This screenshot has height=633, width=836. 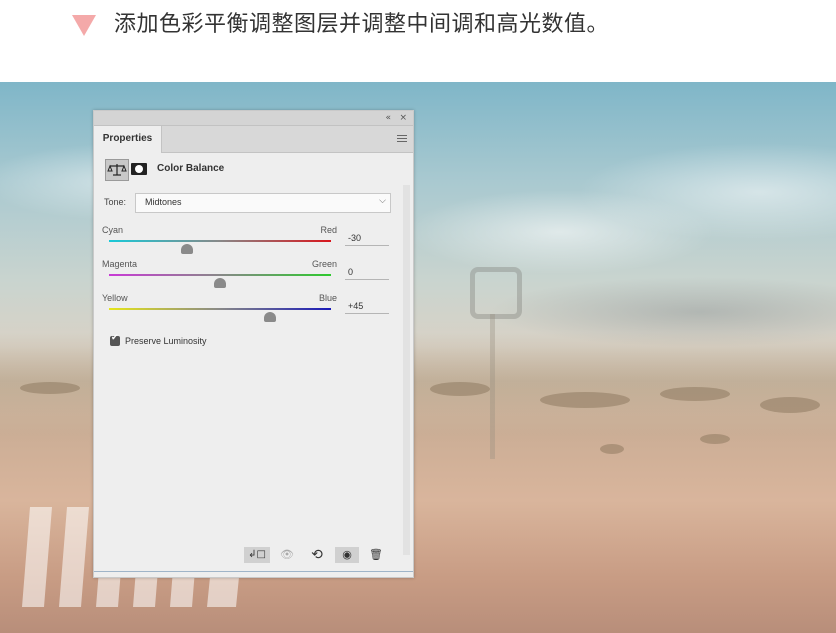 I want to click on checkmark-icon: ✔, so click(x=115, y=338).